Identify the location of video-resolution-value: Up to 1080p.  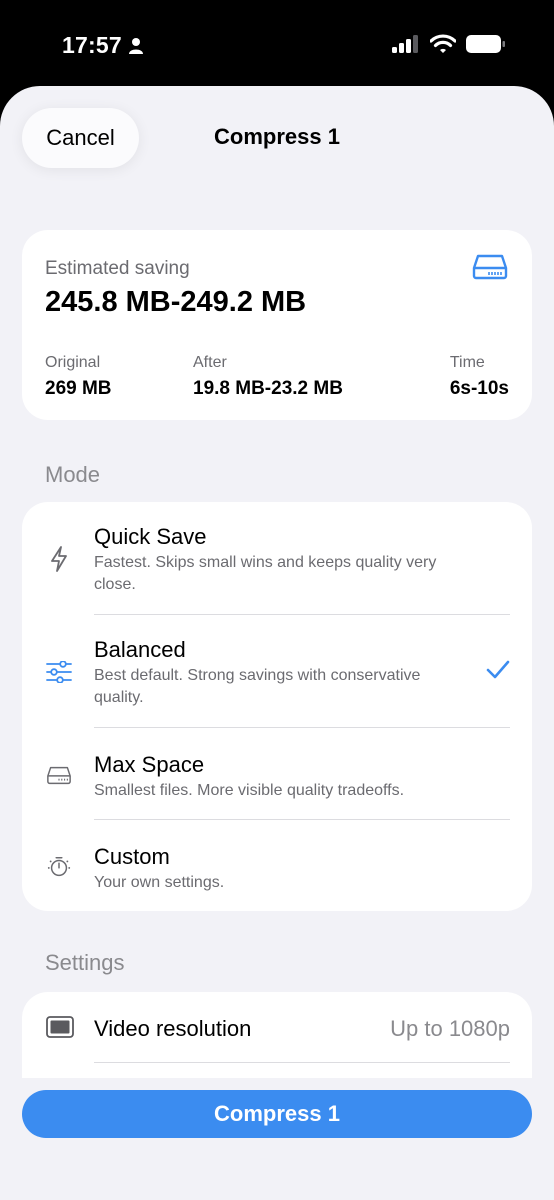
(450, 1028).